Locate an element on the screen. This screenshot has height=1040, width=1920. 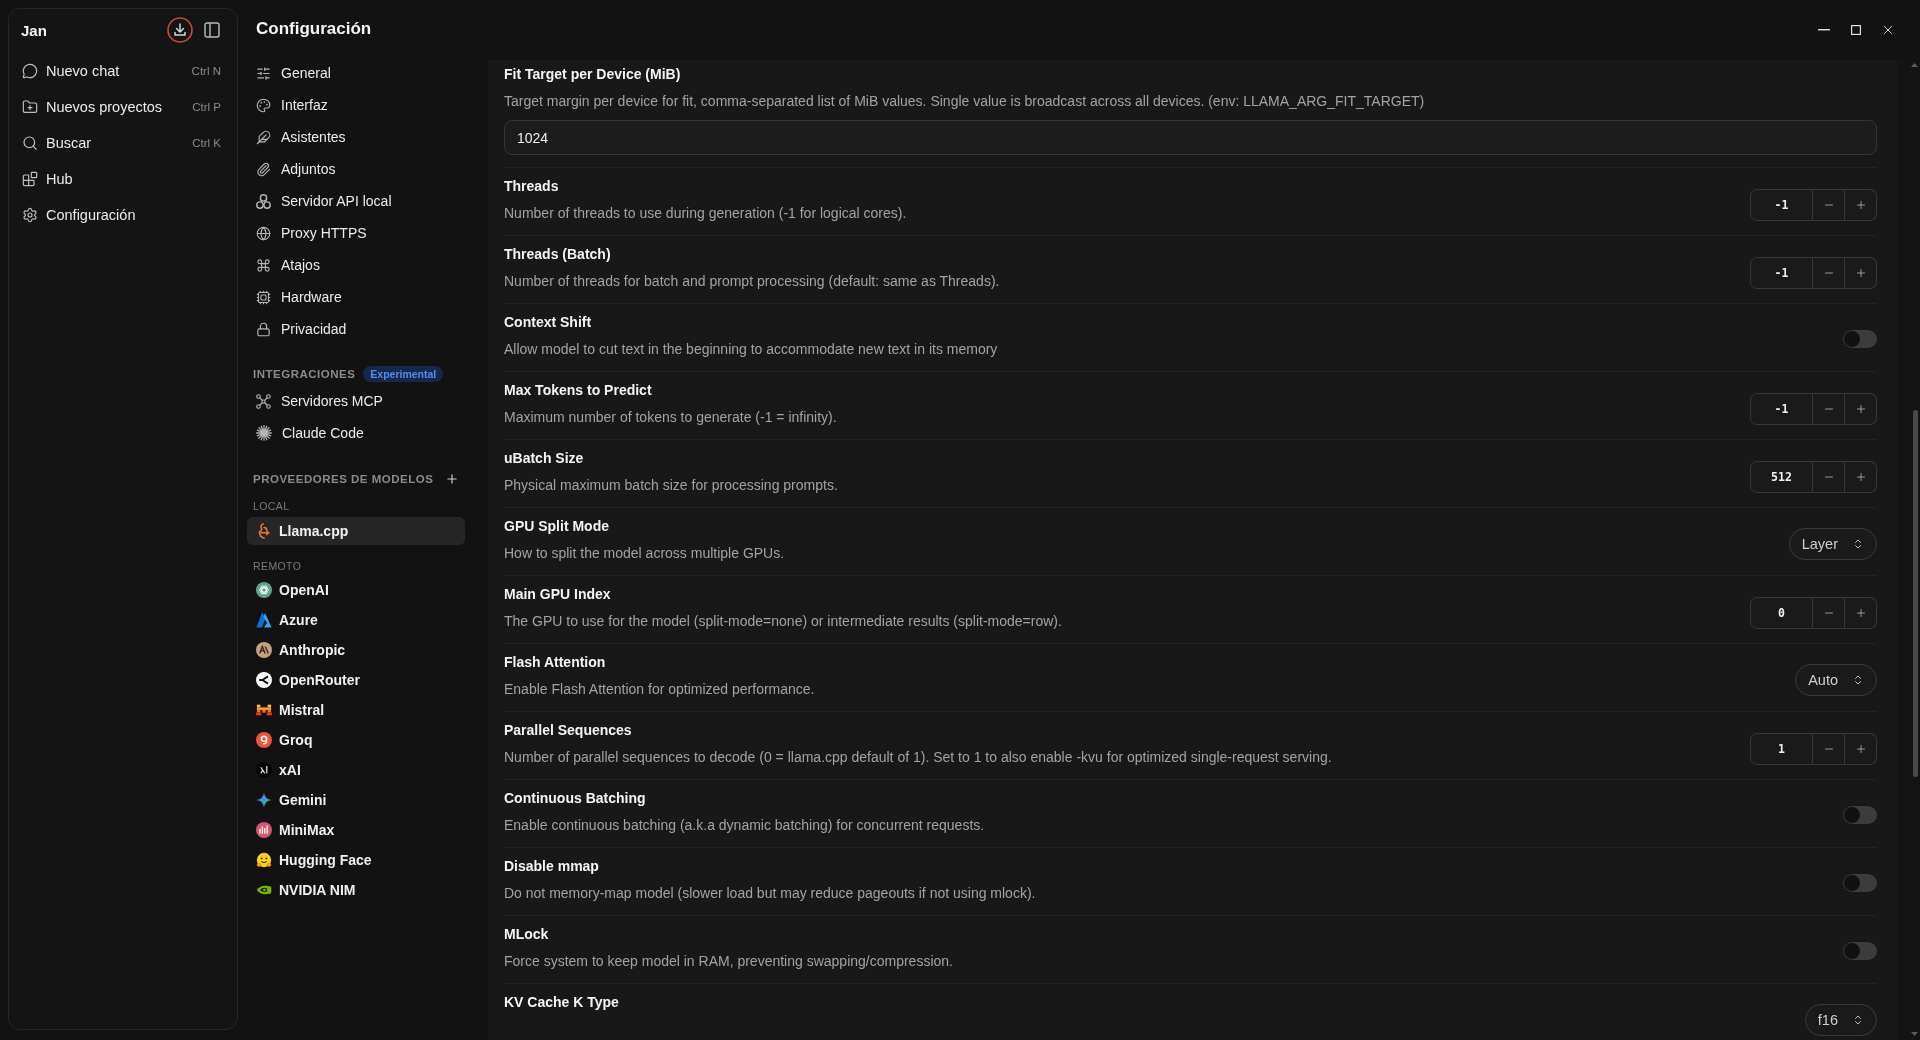
flame-logo-icon is located at coordinates (264, 531).